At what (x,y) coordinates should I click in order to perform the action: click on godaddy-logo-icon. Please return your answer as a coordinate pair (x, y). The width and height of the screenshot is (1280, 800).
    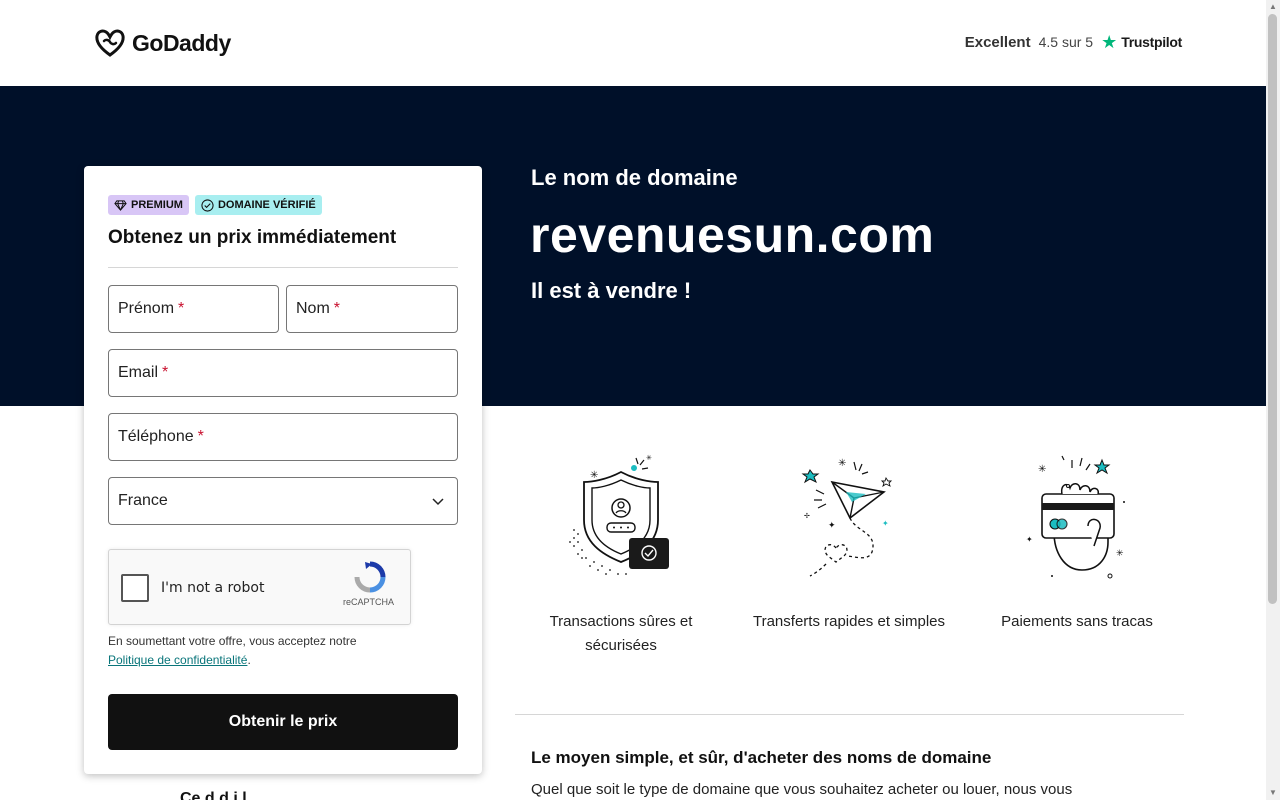
    Looking at the image, I should click on (110, 43).